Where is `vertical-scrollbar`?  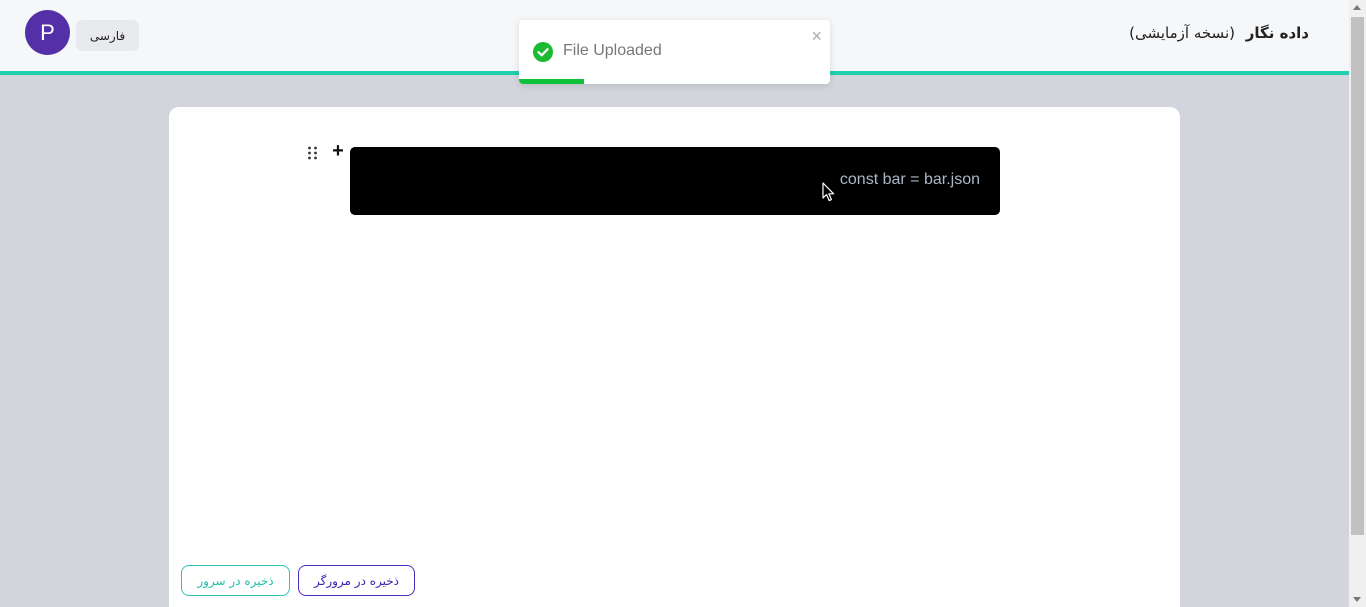 vertical-scrollbar is located at coordinates (1357, 303).